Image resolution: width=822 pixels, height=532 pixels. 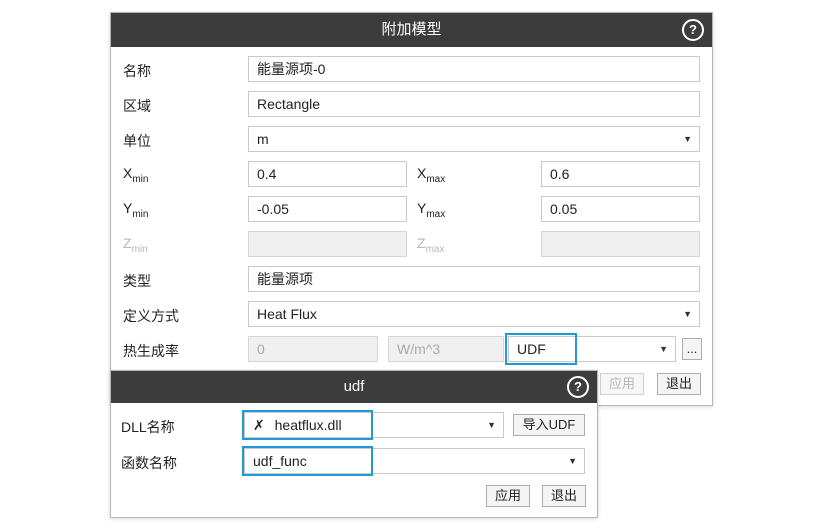 I want to click on import-udf-button: 导入UDF, so click(x=549, y=425).